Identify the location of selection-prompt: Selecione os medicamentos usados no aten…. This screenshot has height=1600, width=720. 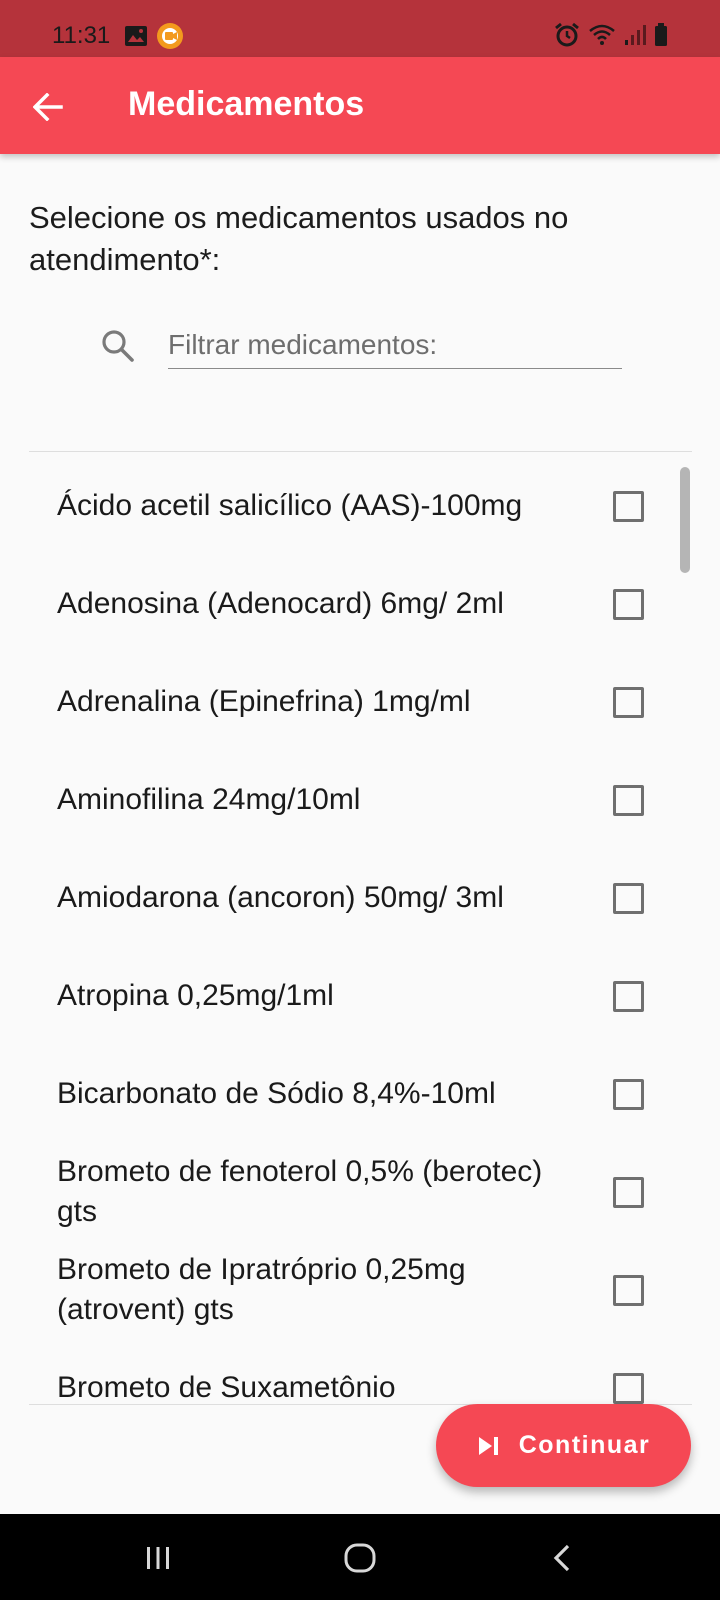
(299, 238).